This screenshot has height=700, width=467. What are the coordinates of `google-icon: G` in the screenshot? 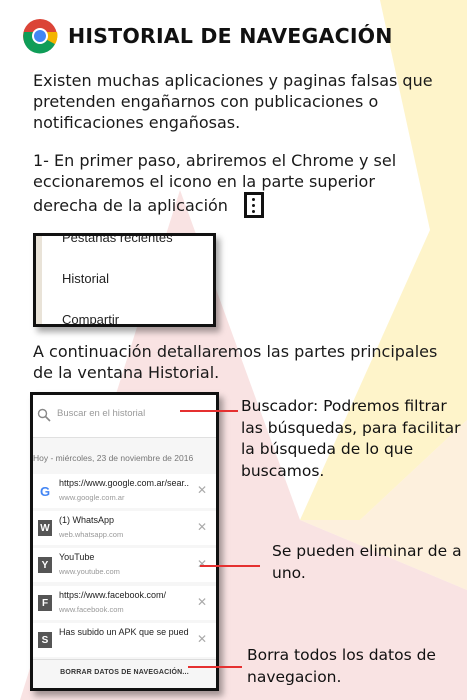 It's located at (45, 491).